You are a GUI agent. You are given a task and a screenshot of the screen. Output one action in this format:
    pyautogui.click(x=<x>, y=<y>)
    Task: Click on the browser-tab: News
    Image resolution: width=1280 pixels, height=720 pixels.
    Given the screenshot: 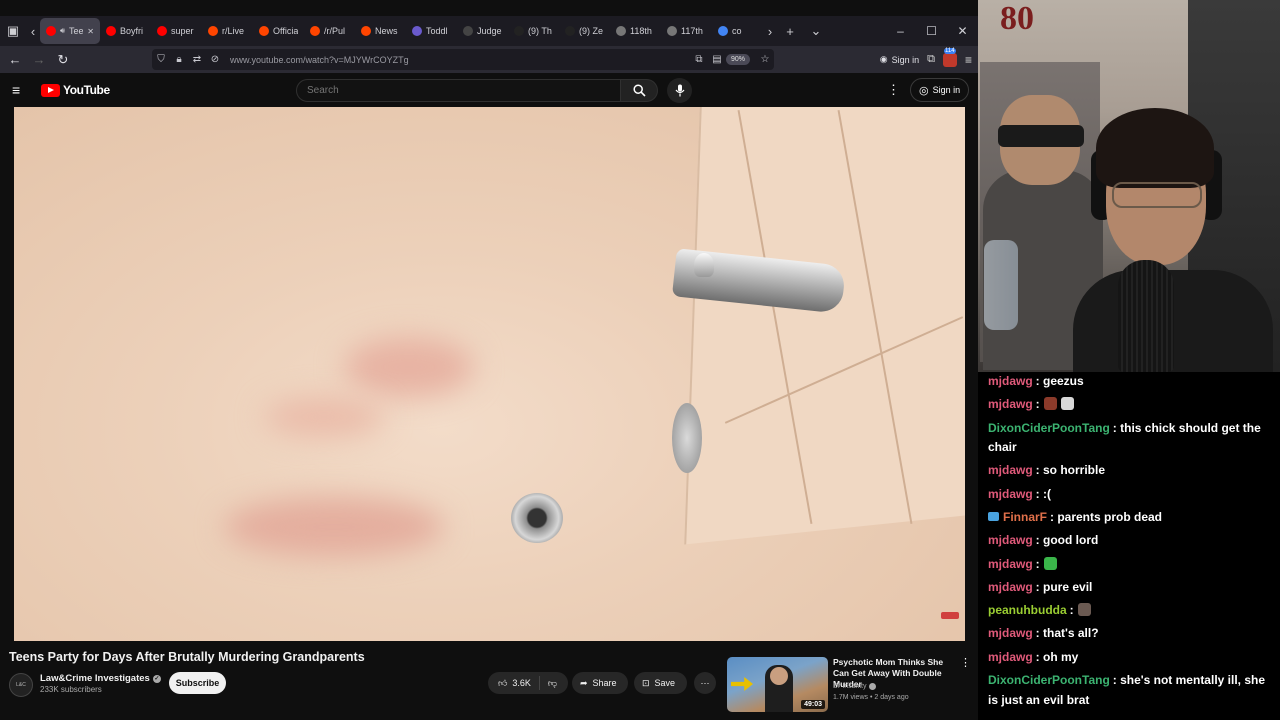 What is the action you would take?
    pyautogui.click(x=380, y=31)
    